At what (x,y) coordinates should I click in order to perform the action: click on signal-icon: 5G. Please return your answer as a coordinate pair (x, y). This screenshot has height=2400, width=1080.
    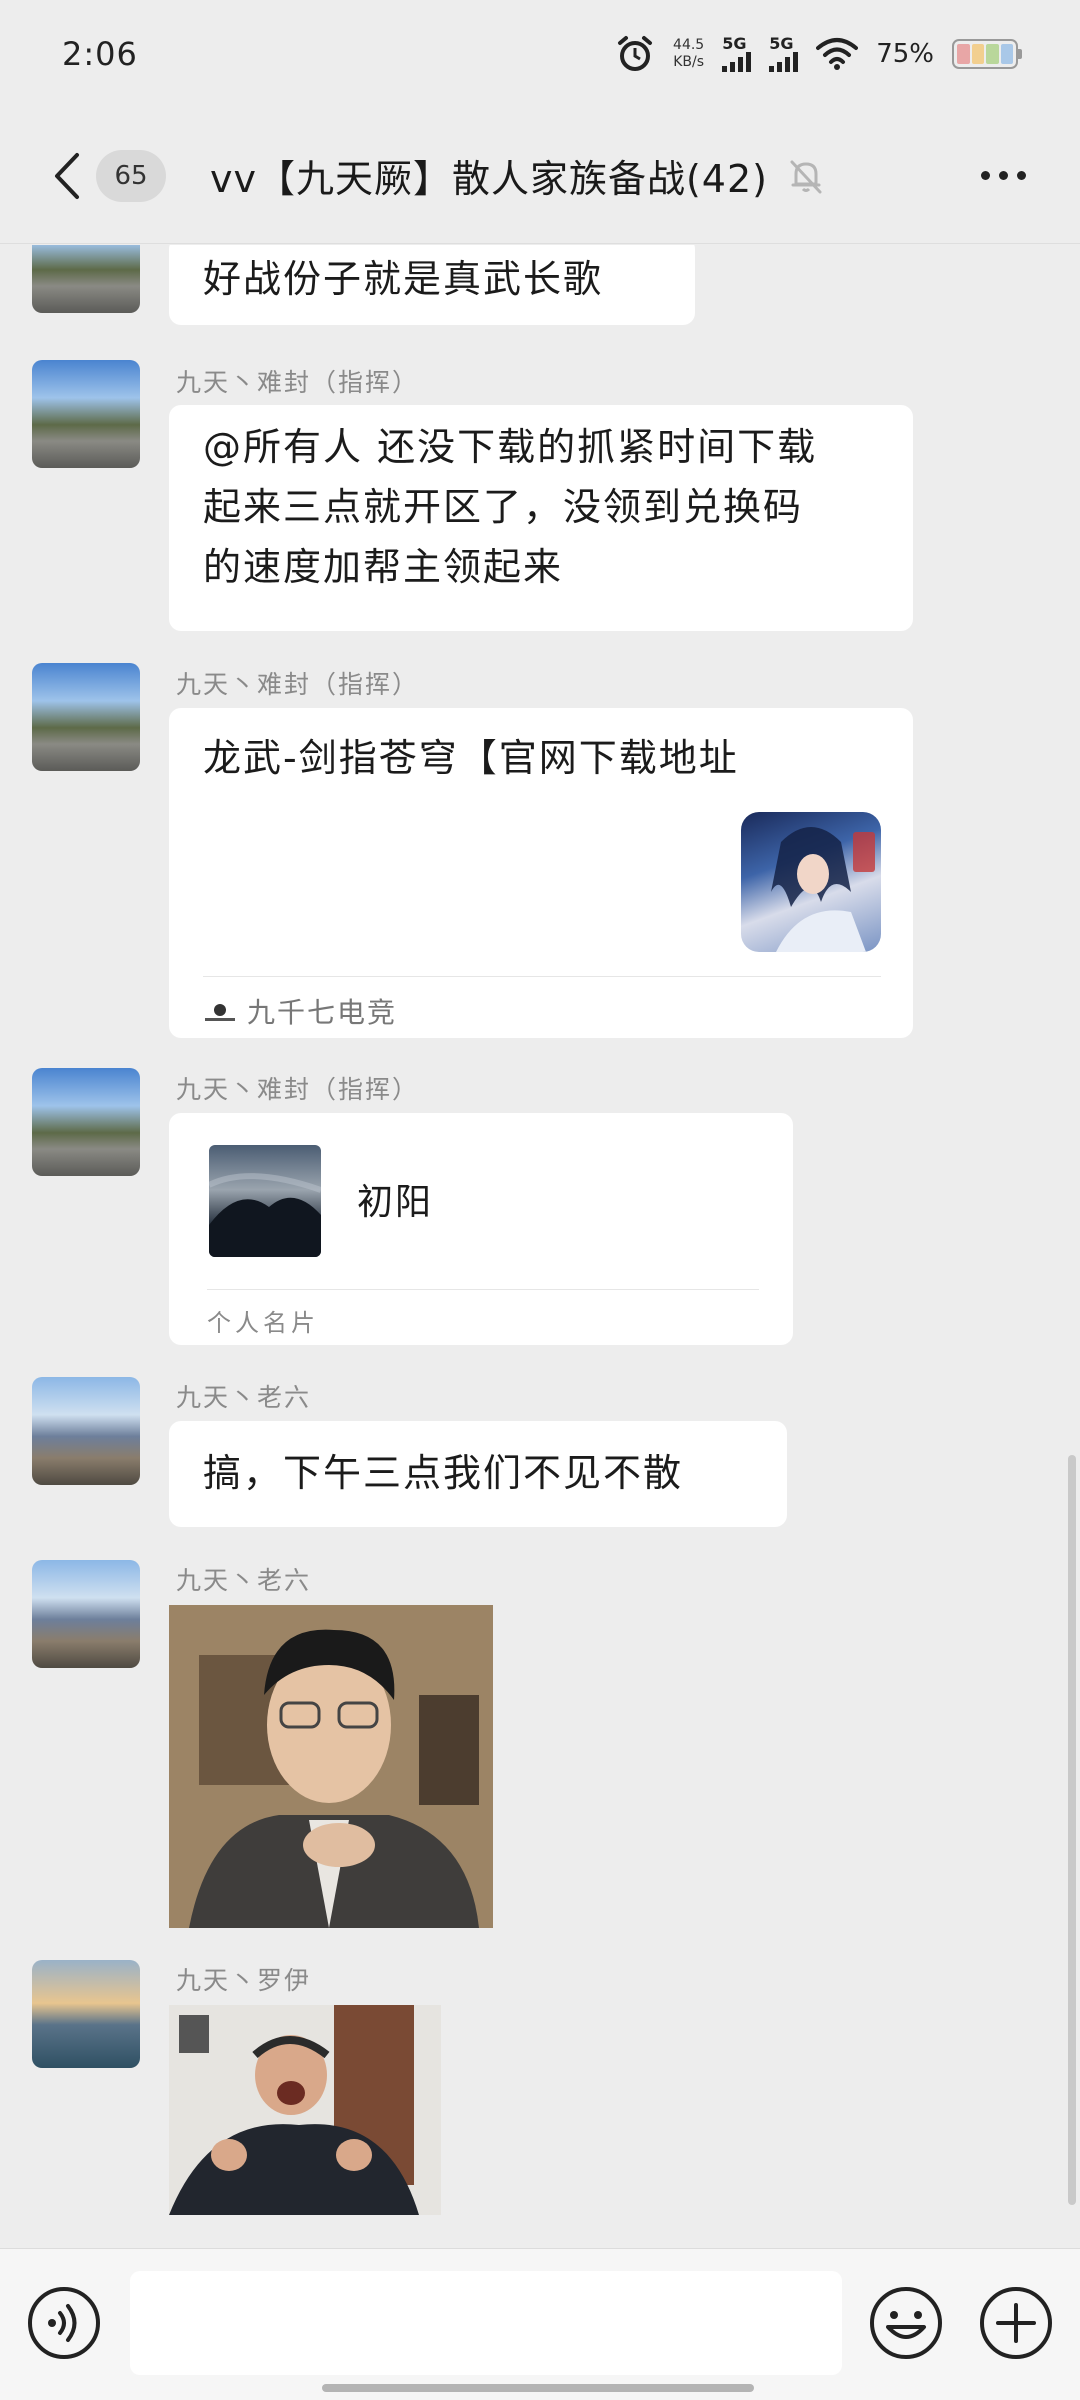
    Looking at the image, I should click on (737, 53).